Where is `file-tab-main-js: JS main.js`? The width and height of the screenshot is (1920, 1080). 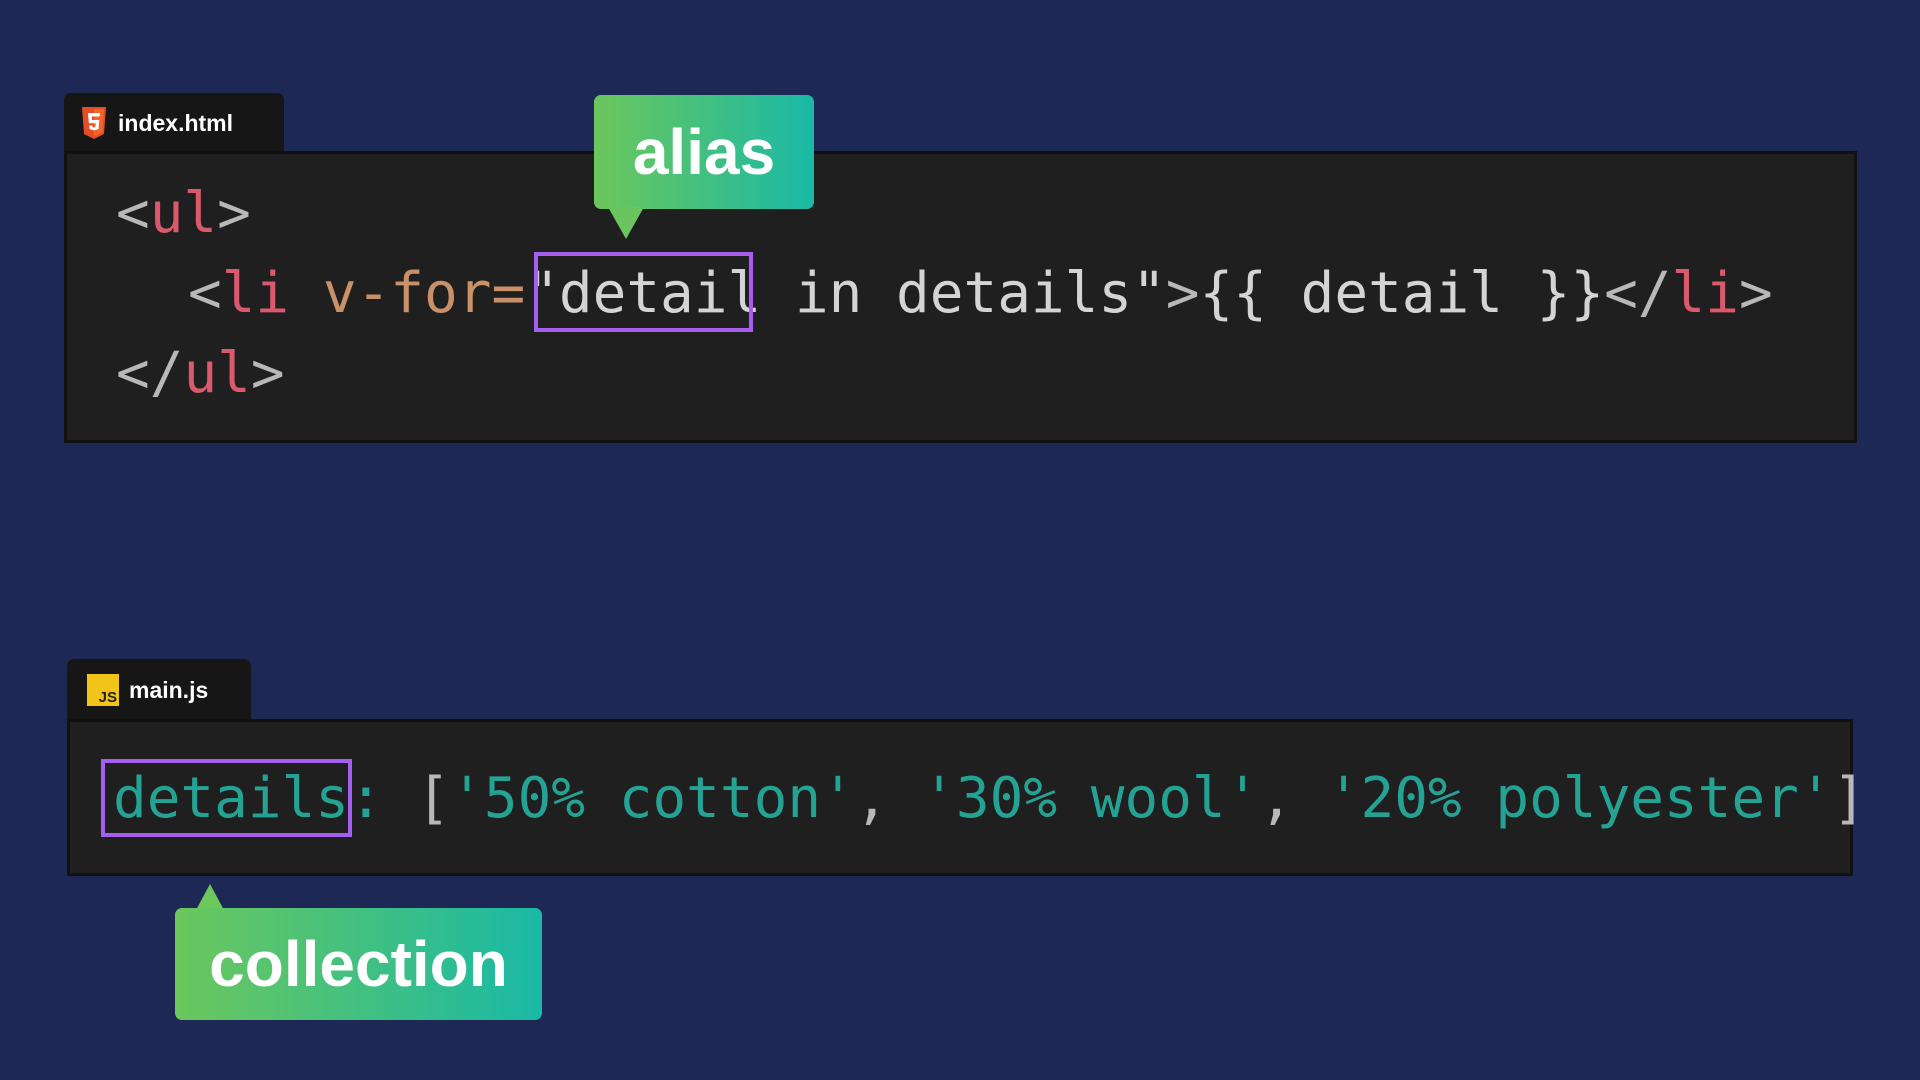 file-tab-main-js: JS main.js is located at coordinates (159, 690).